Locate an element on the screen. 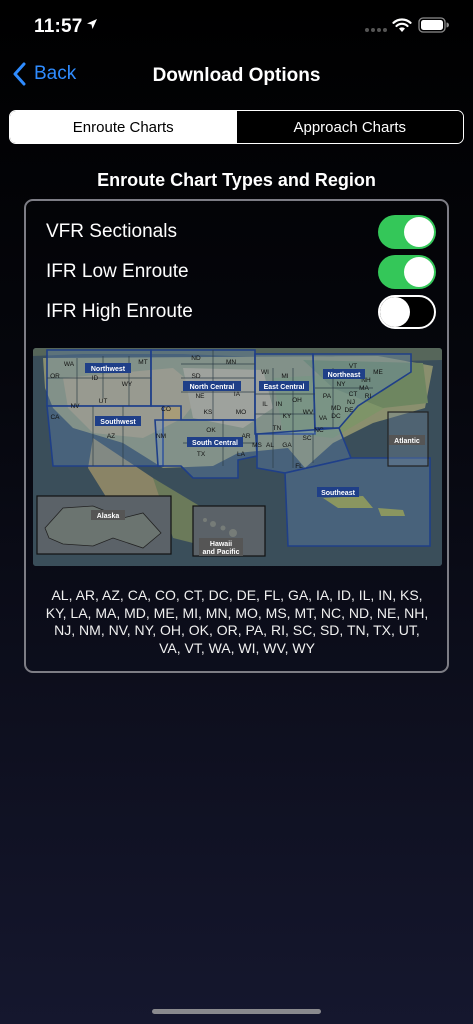 This screenshot has width=473, height=1024. status-bar: 11:57 is located at coordinates (236, 26).